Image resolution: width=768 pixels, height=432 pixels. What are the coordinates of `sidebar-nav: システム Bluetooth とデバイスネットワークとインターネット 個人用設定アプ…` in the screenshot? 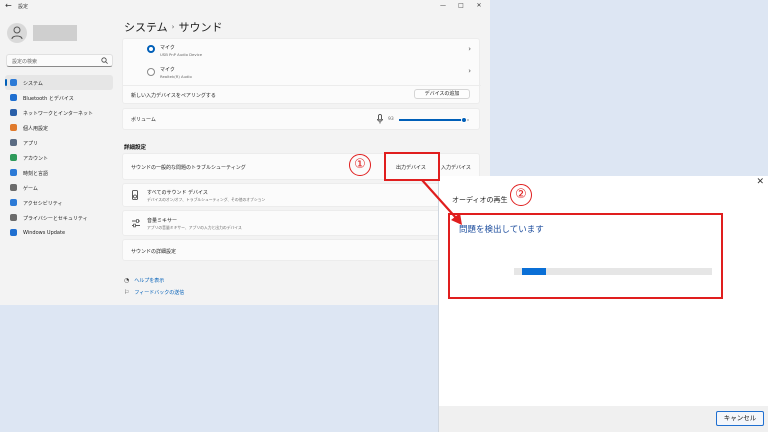 It's located at (59, 157).